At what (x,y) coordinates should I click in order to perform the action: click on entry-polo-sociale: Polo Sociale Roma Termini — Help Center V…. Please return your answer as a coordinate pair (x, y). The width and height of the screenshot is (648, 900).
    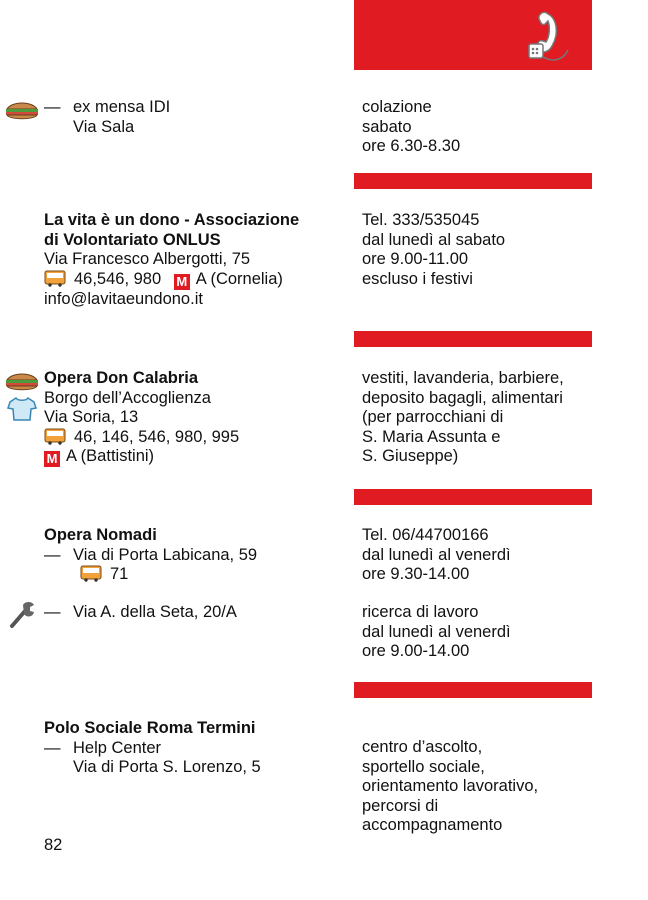
    Looking at the image, I should click on (152, 748).